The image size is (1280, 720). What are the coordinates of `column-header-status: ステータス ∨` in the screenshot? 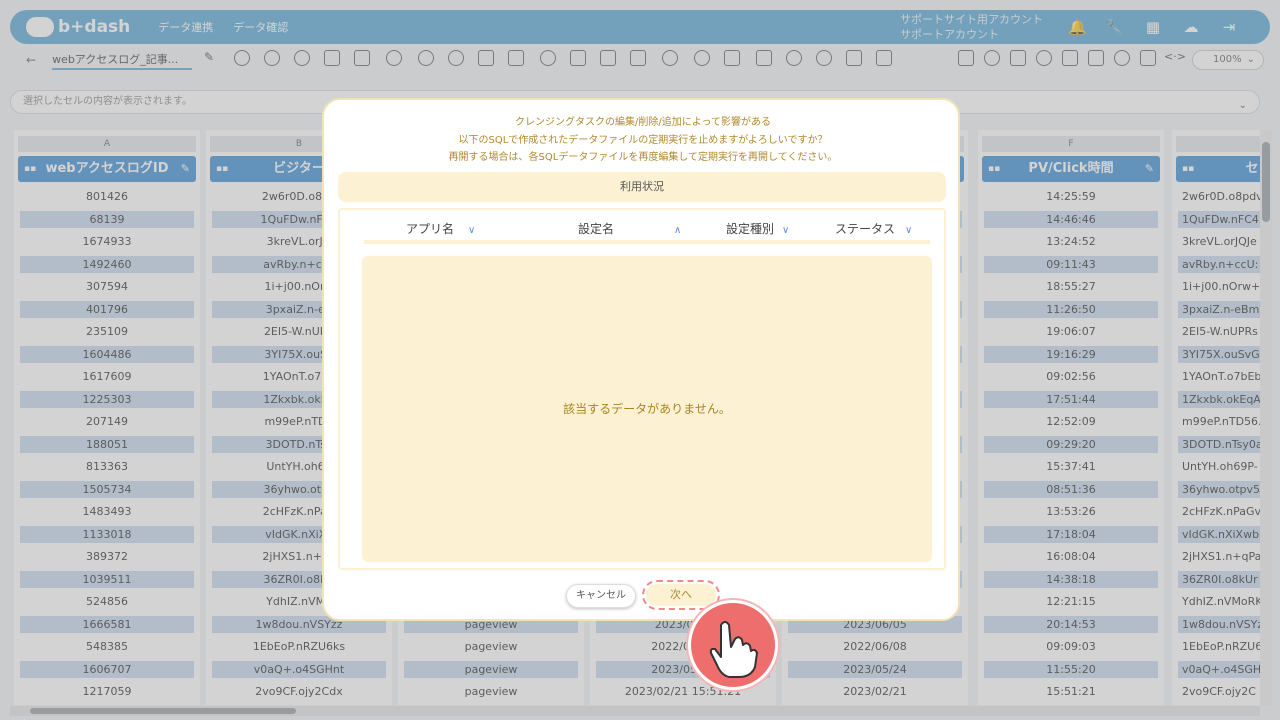 It's located at (873, 228).